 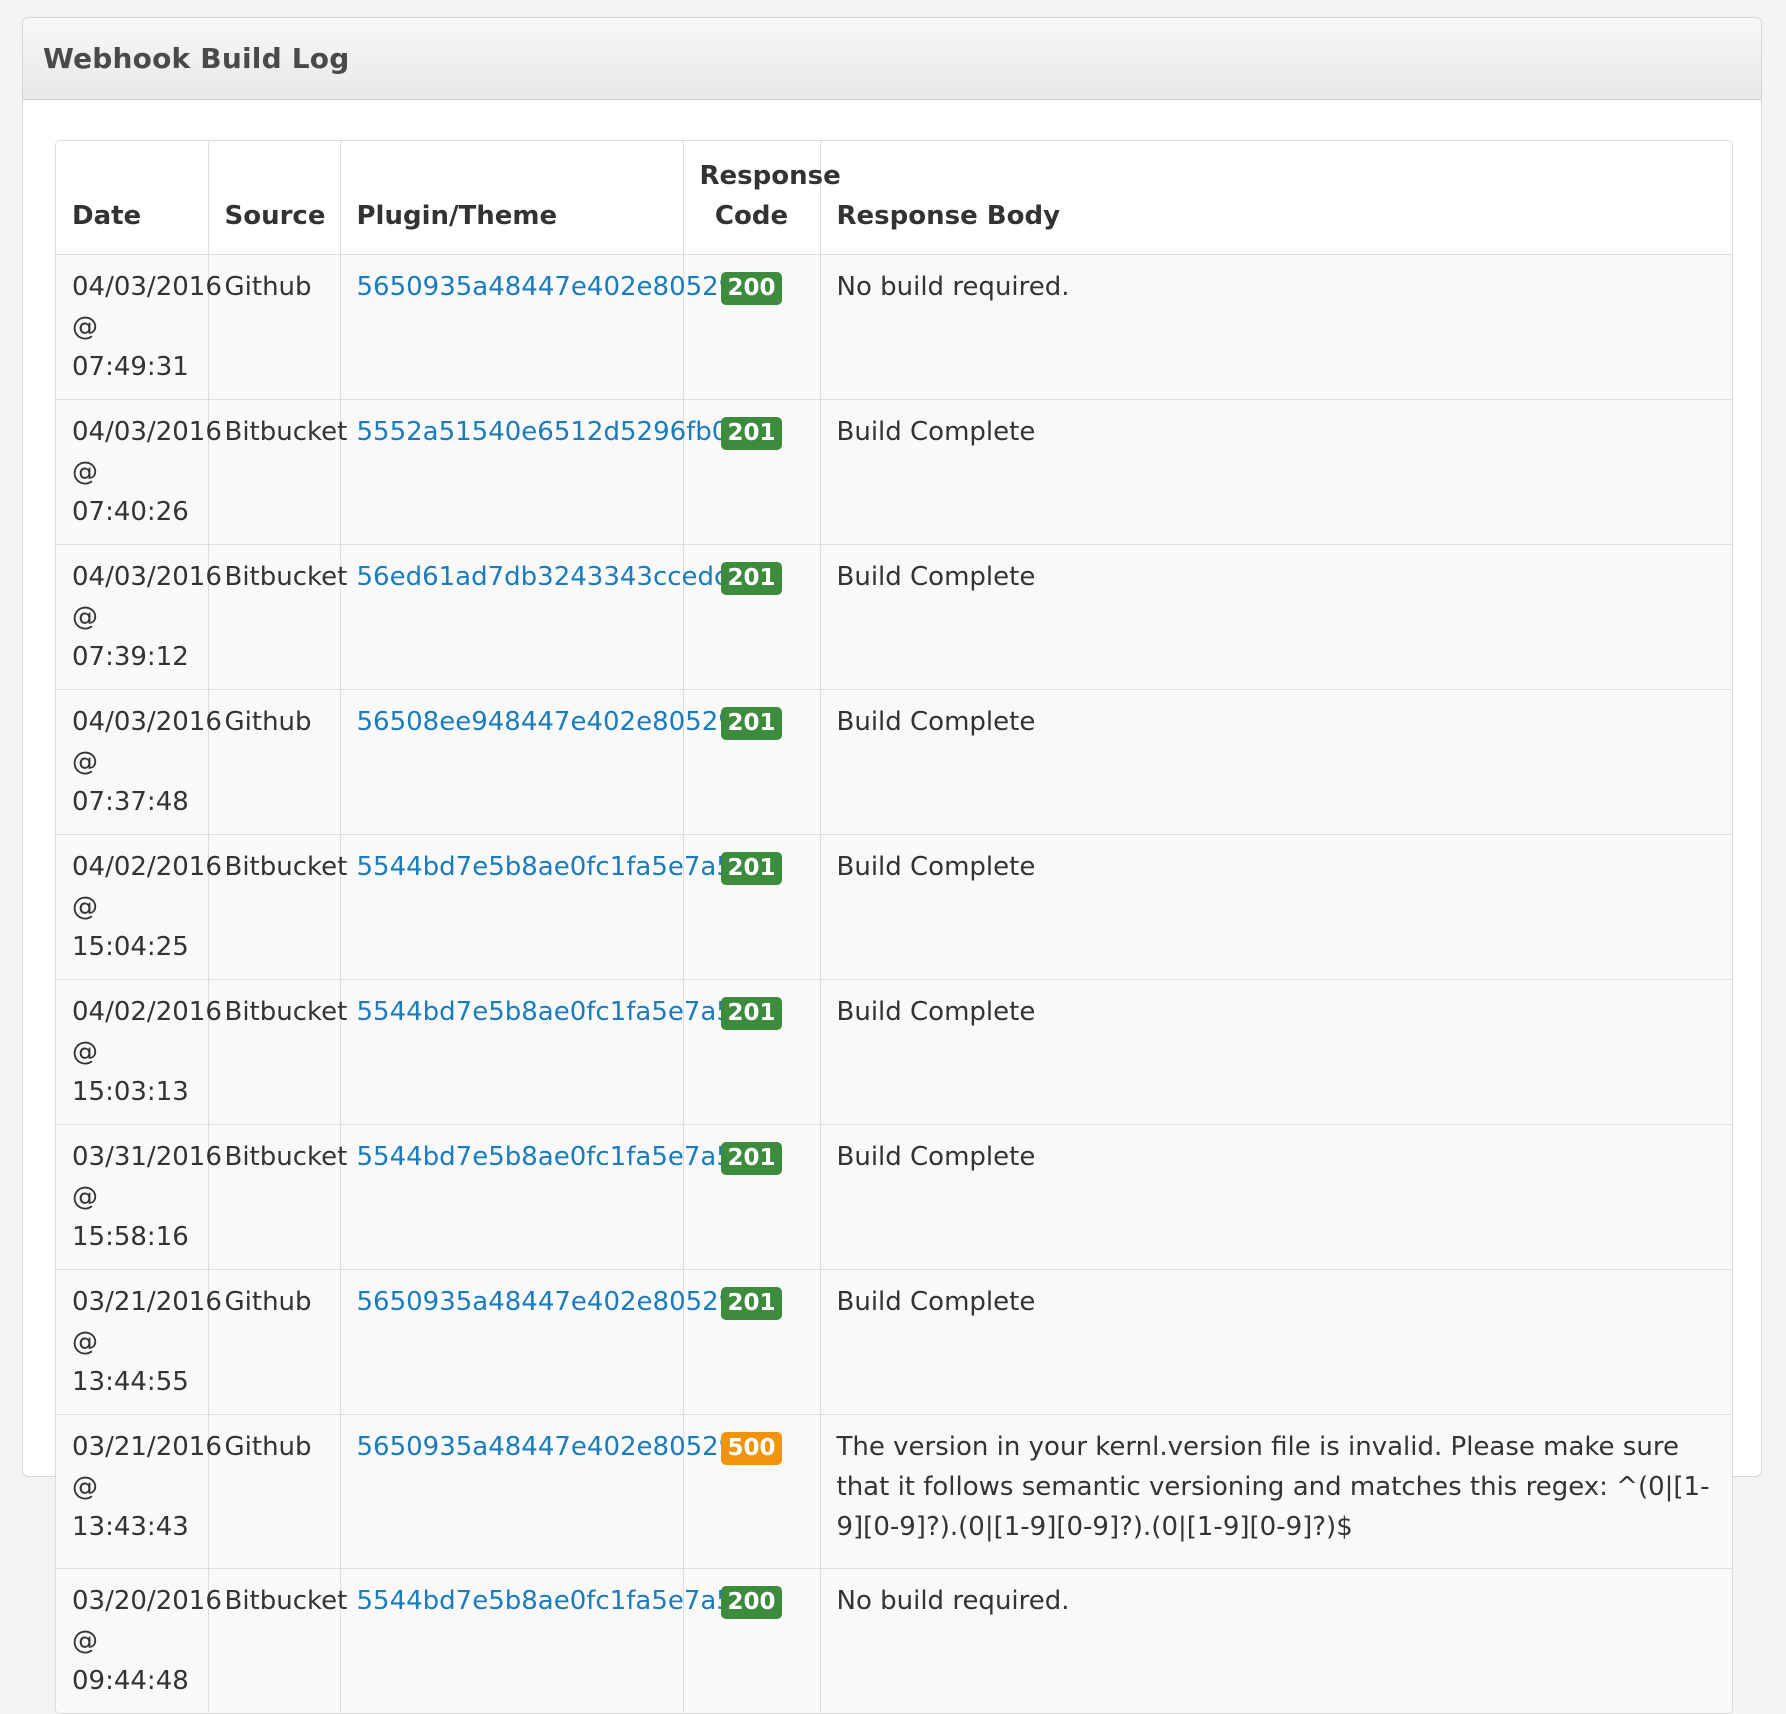 What do you see at coordinates (147, 1156) in the screenshot?
I see `date-value: 03/31/2016` at bounding box center [147, 1156].